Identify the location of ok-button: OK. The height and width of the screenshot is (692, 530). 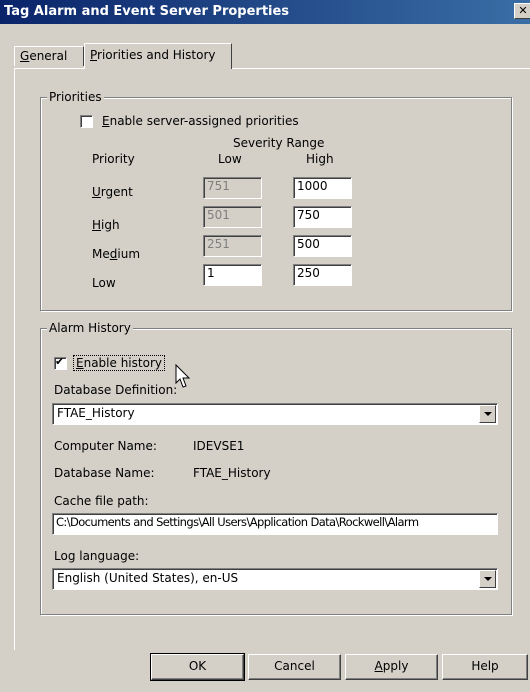
(197, 667).